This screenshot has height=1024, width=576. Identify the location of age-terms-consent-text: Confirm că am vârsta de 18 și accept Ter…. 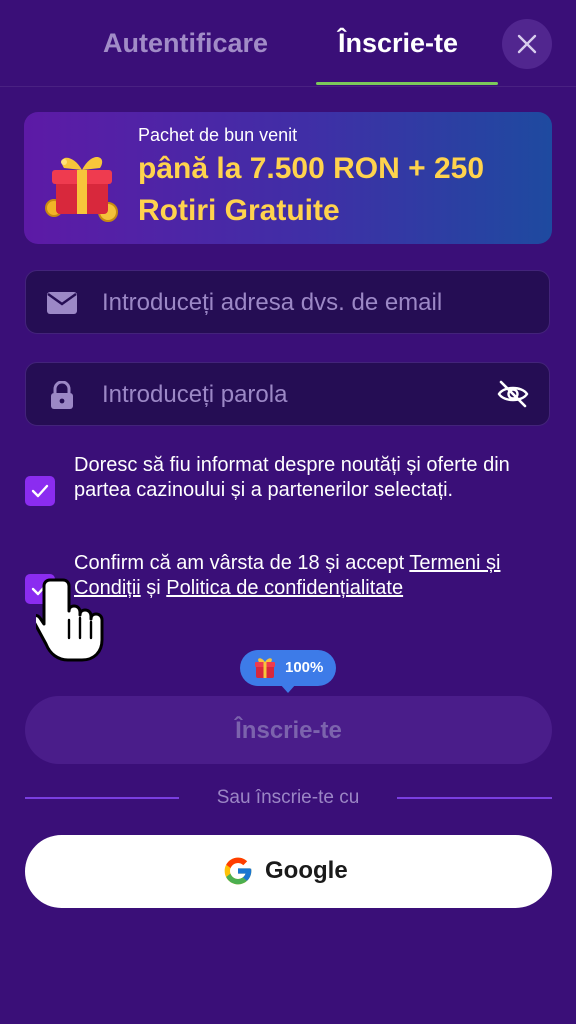
(314, 576).